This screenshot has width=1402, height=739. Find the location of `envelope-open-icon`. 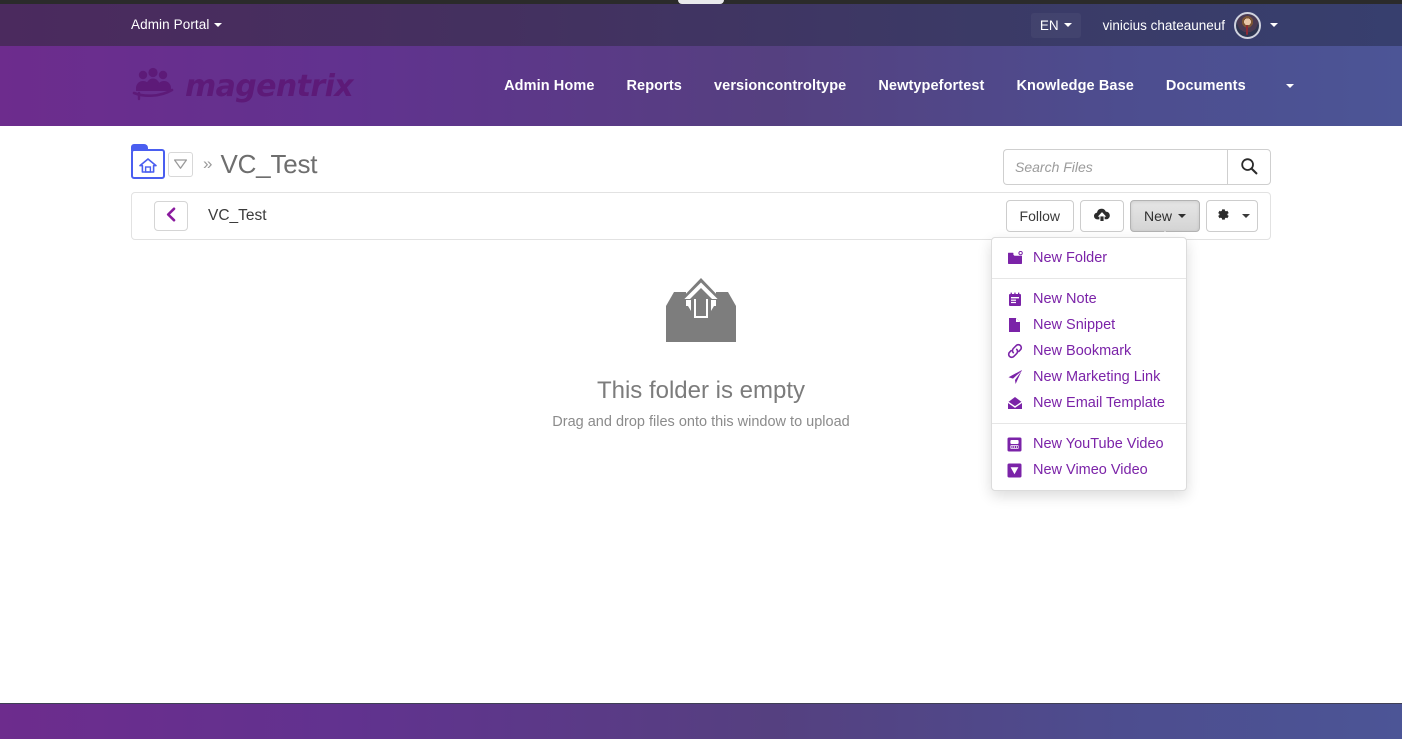

envelope-open-icon is located at coordinates (1014, 403).